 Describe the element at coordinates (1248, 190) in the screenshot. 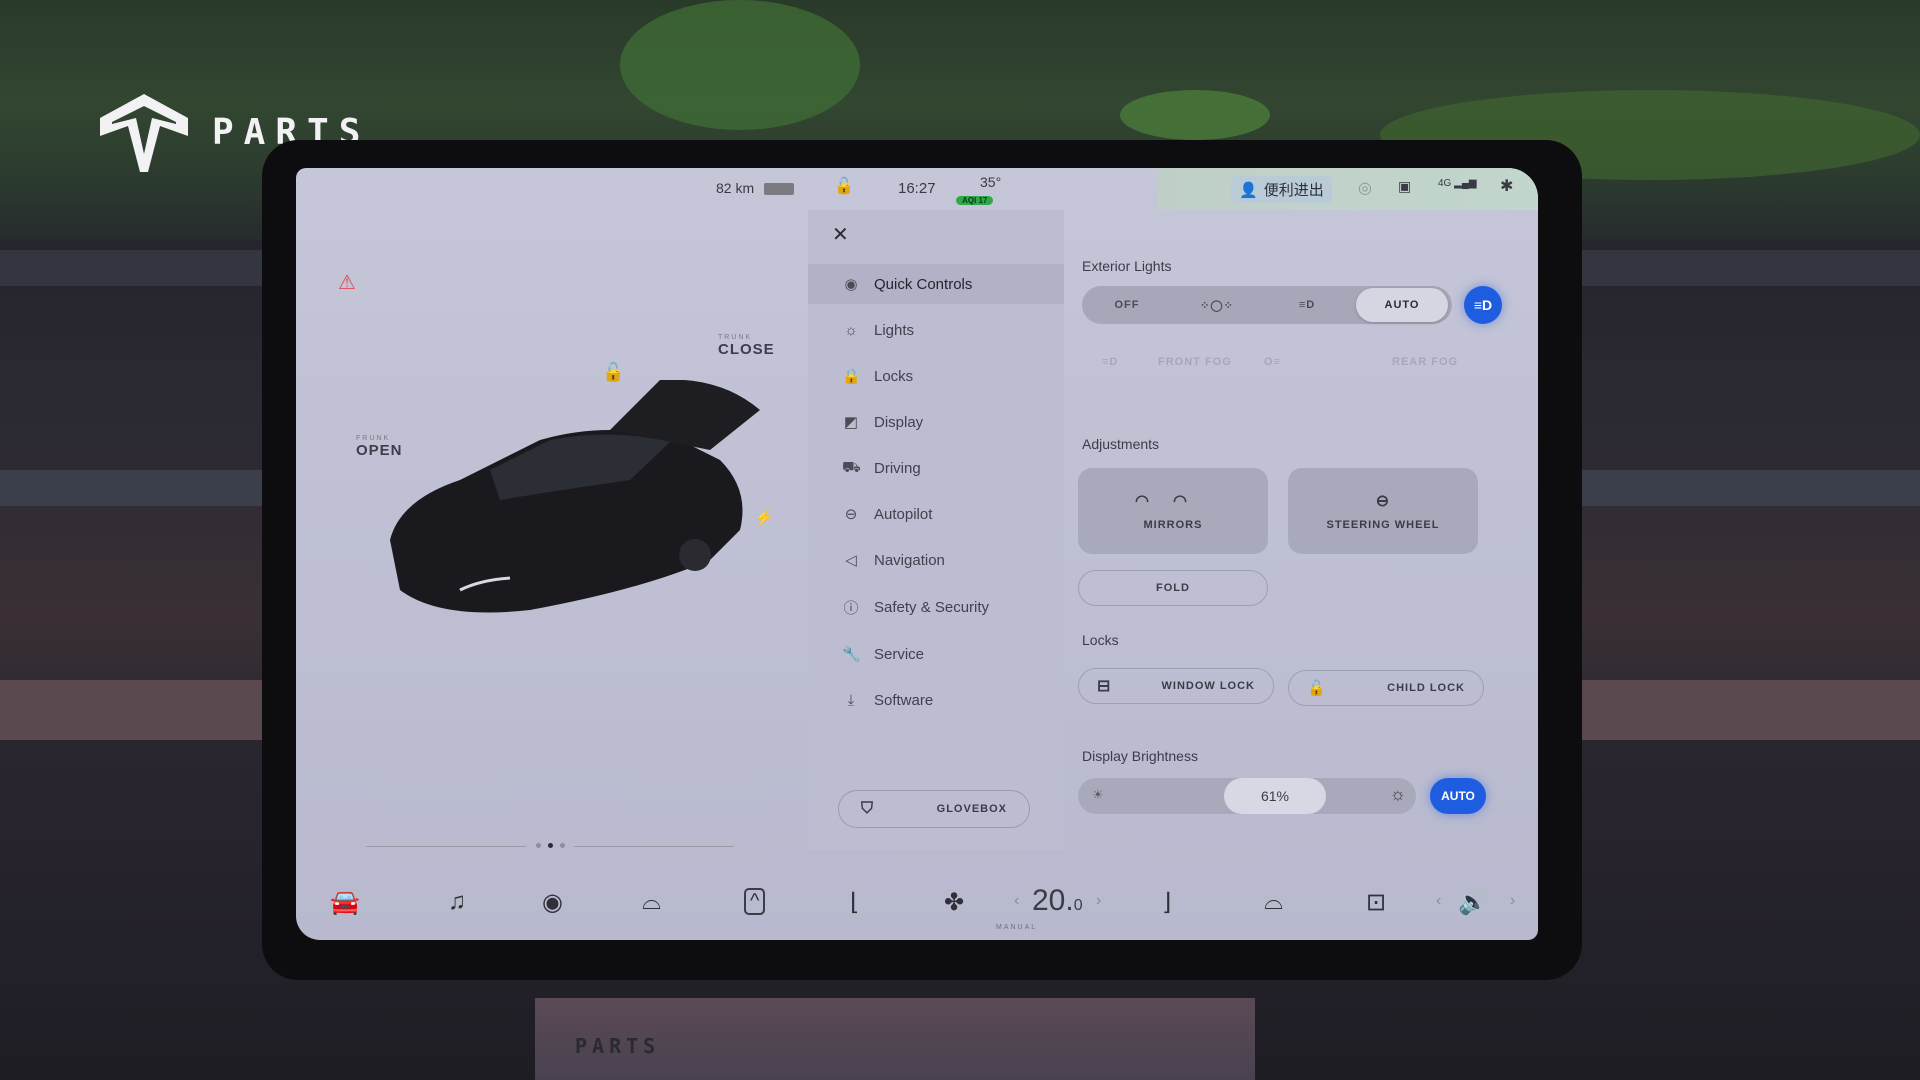

I see `user-icon: 👤` at that location.